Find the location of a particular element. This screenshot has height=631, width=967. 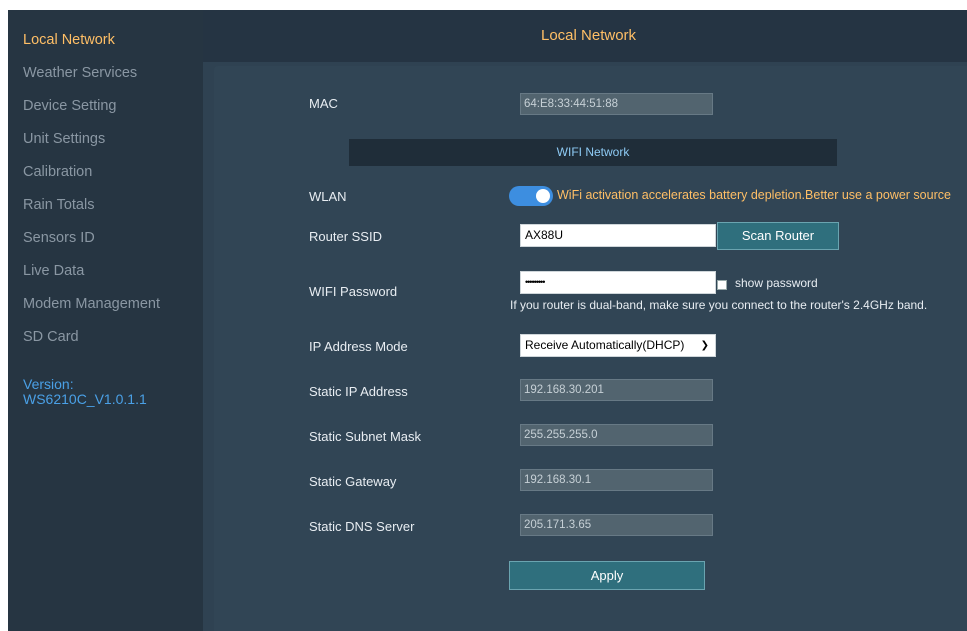

sidebar-item-live-data: Live Data is located at coordinates (53, 271).